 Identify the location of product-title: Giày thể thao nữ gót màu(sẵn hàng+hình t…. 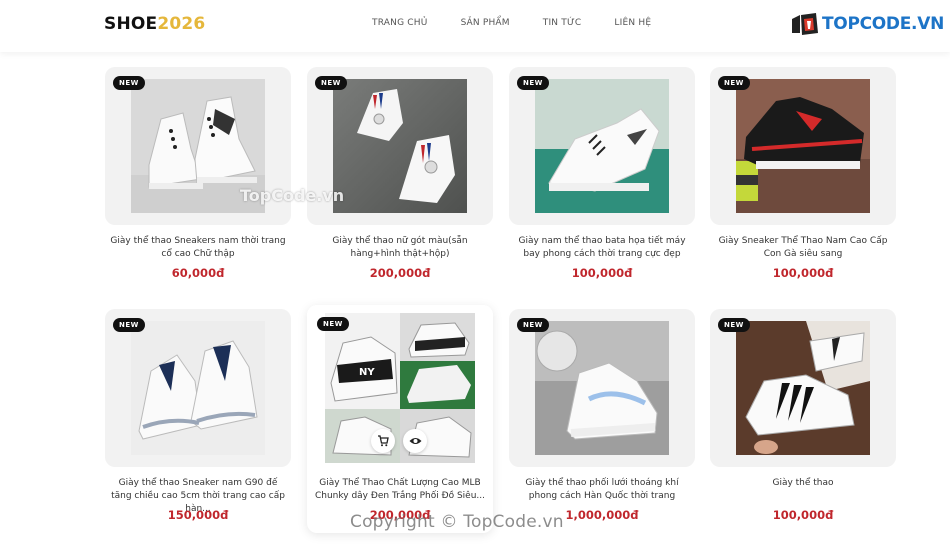
(400, 248).